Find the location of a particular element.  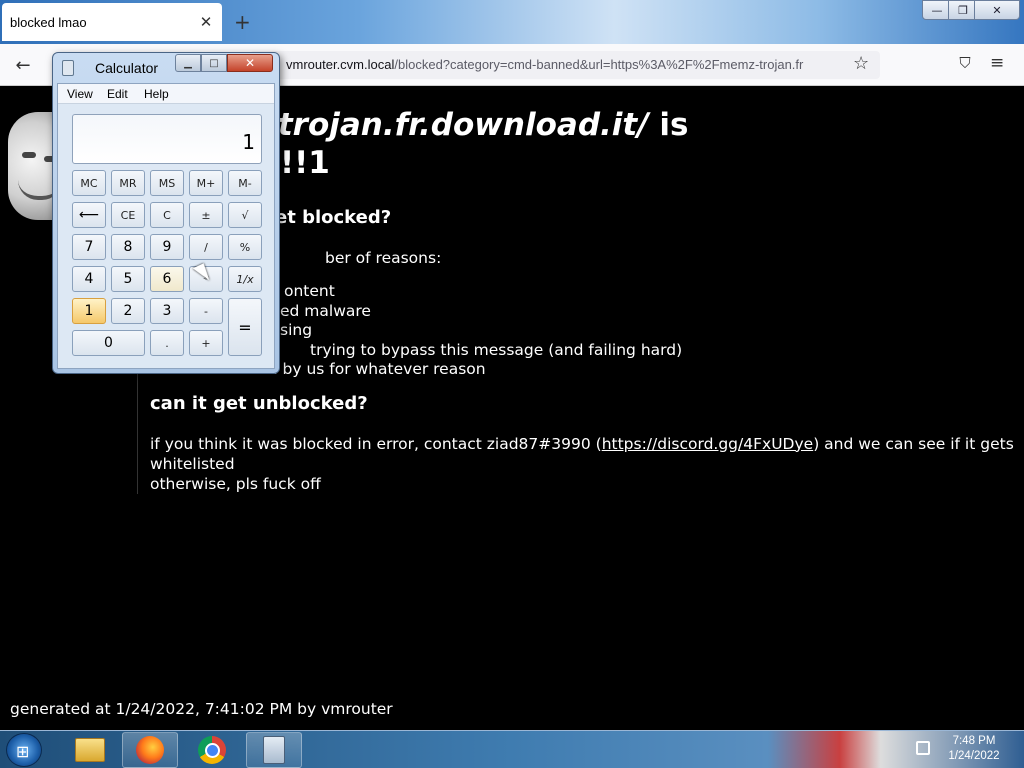

sqrt-button: √ is located at coordinates (245, 215).